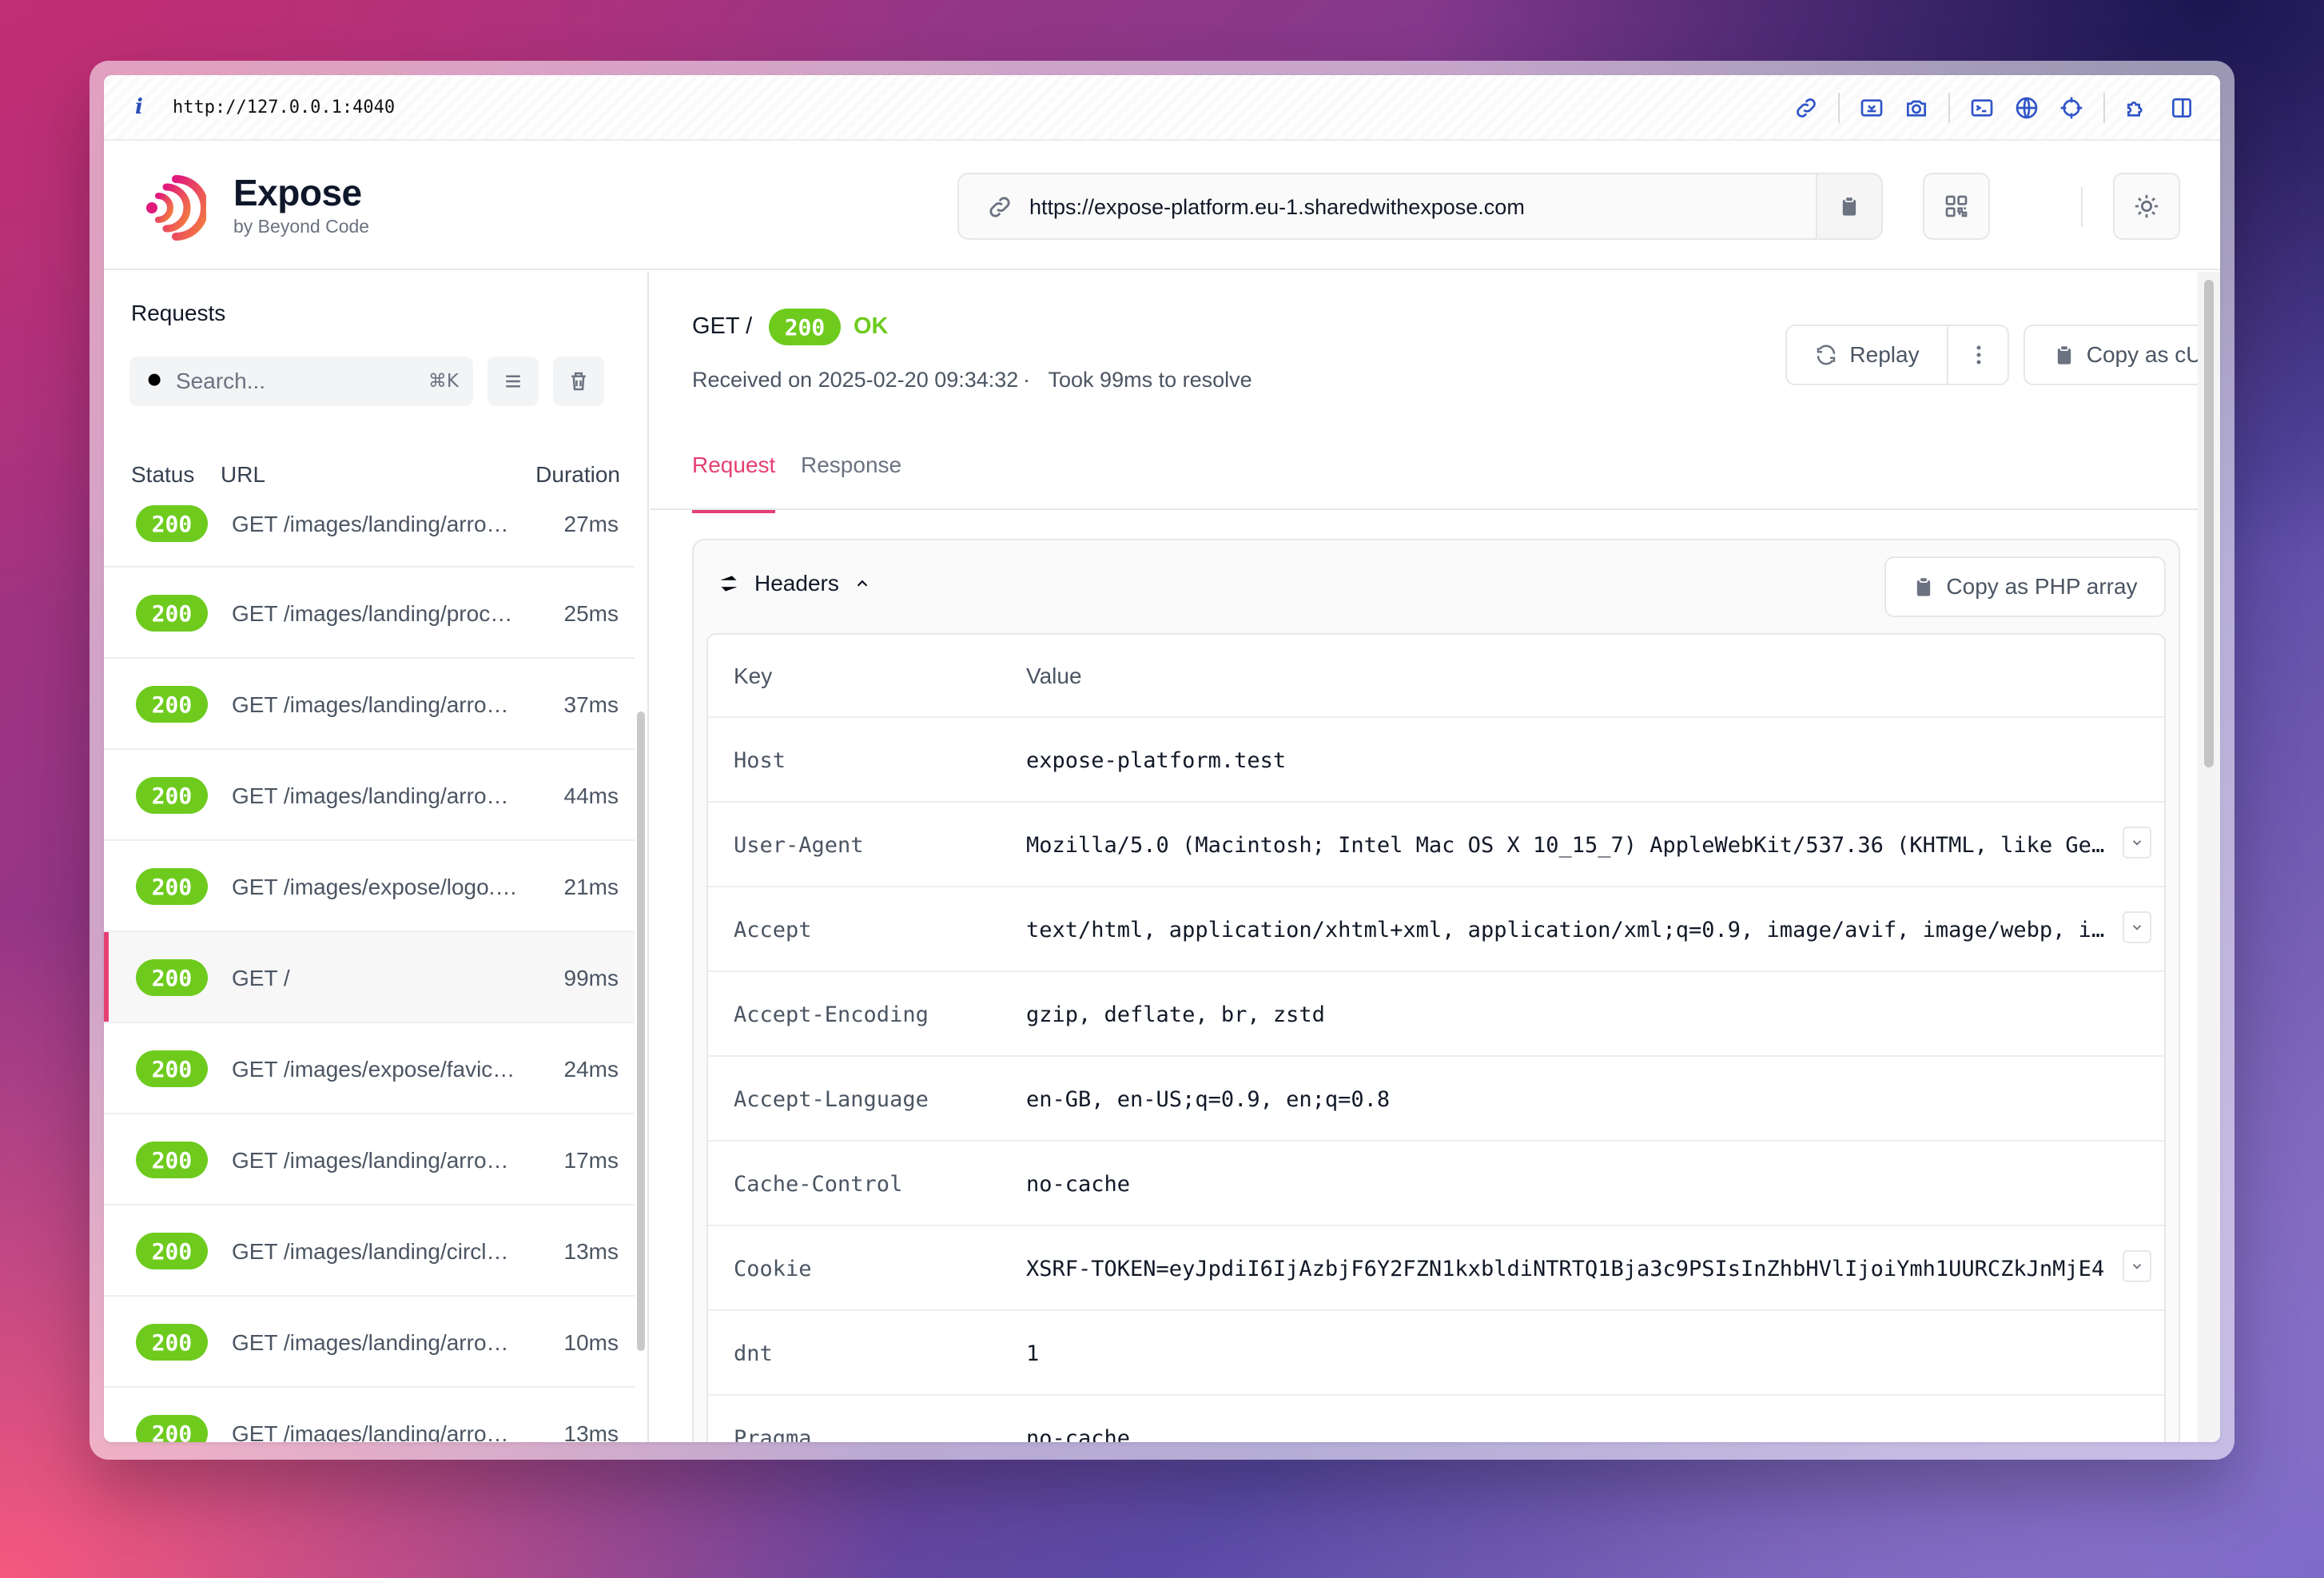 Image resolution: width=2324 pixels, height=1578 pixels. Describe the element at coordinates (2181, 108) in the screenshot. I see `sidebar-toggle-icon` at that location.